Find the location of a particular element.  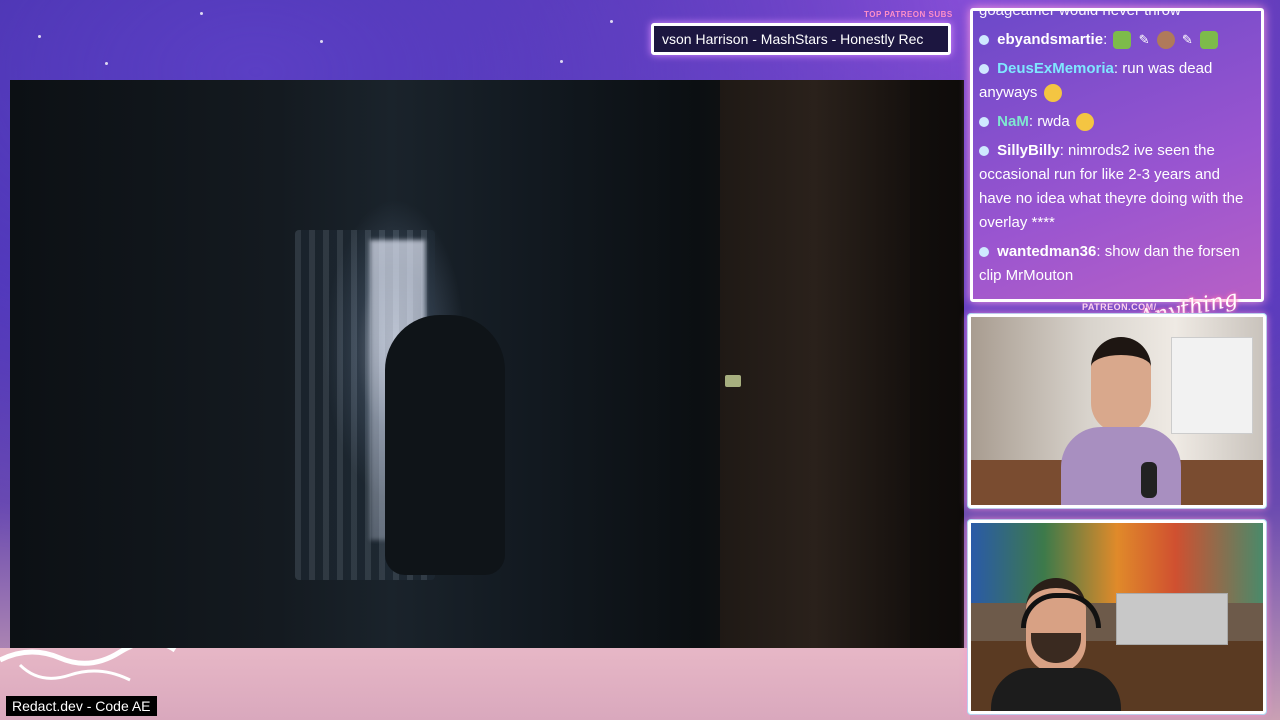

chat-username: ebyandsmartie is located at coordinates (1050, 39).